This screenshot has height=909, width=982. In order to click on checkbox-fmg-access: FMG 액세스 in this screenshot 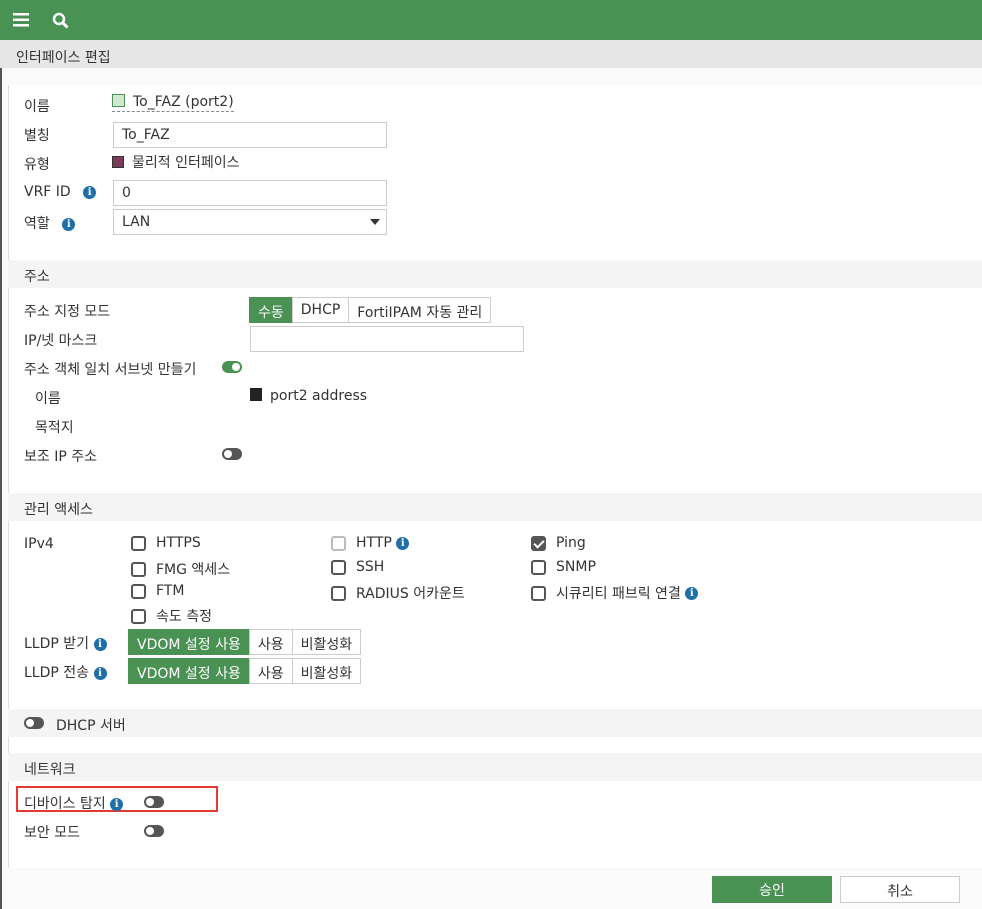, I will do `click(180, 569)`.